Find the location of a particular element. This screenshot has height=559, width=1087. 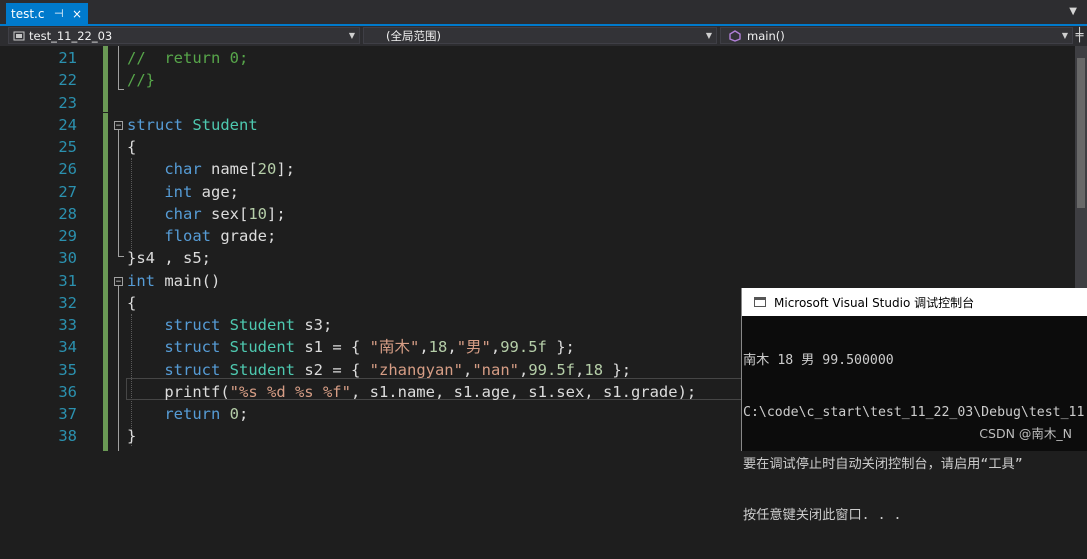

console-title-bar: Microsoft Visual Studio 调试控制台 is located at coordinates (914, 302).